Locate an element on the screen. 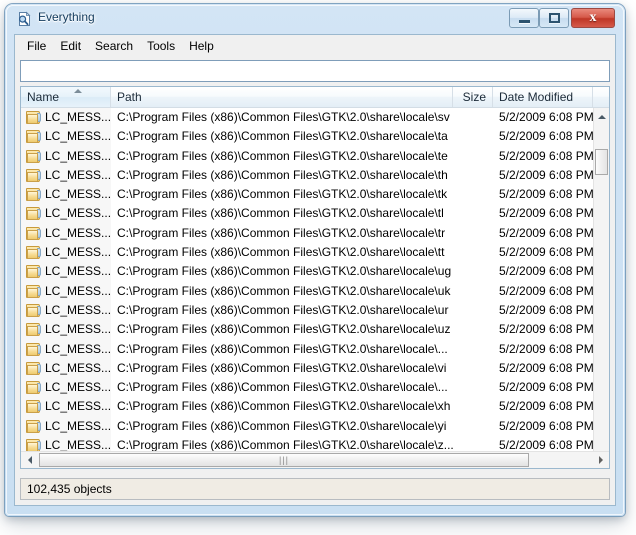  maximize-button is located at coordinates (554, 18).